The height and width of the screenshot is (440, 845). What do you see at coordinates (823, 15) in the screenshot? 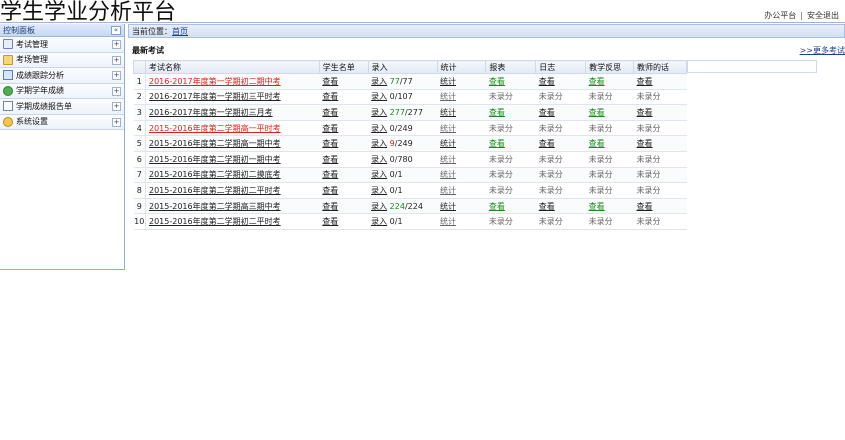
I see `logout-link: 安全退出` at bounding box center [823, 15].